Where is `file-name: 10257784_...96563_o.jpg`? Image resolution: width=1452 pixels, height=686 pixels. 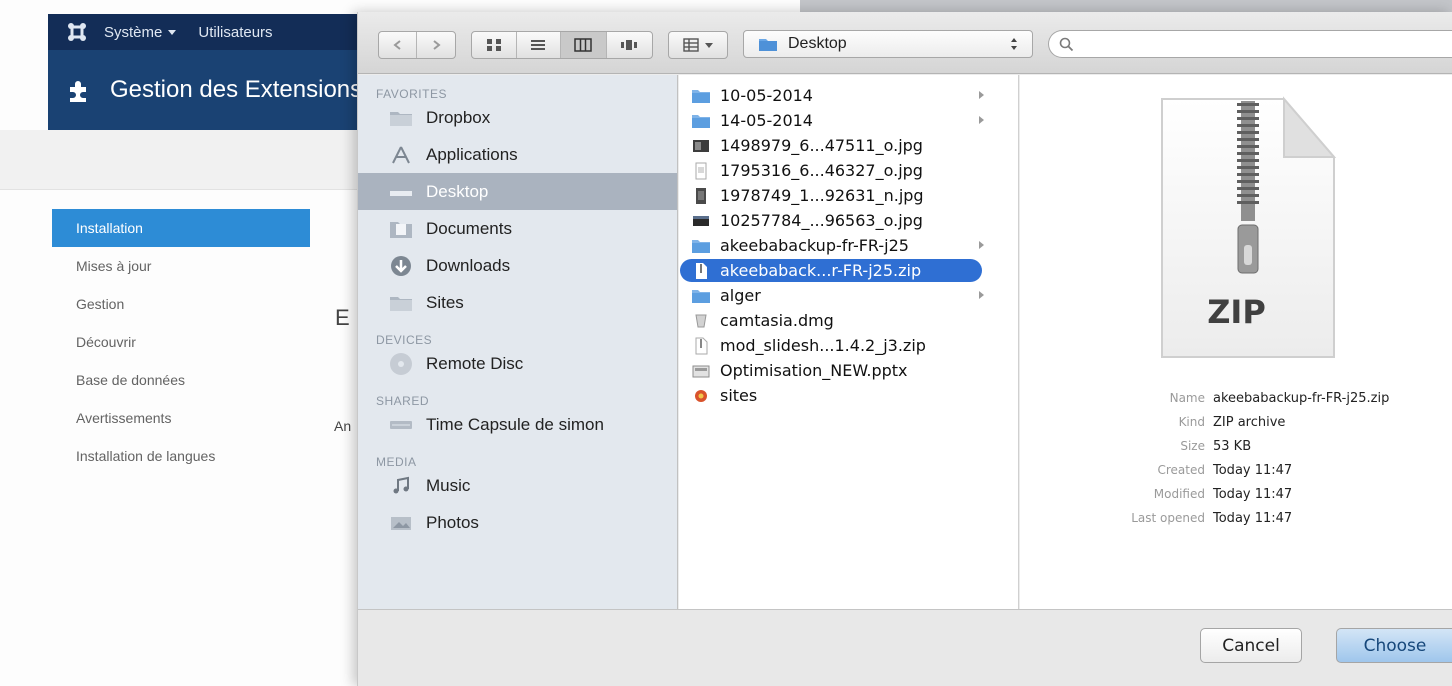 file-name: 10257784_...96563_o.jpg is located at coordinates (821, 220).